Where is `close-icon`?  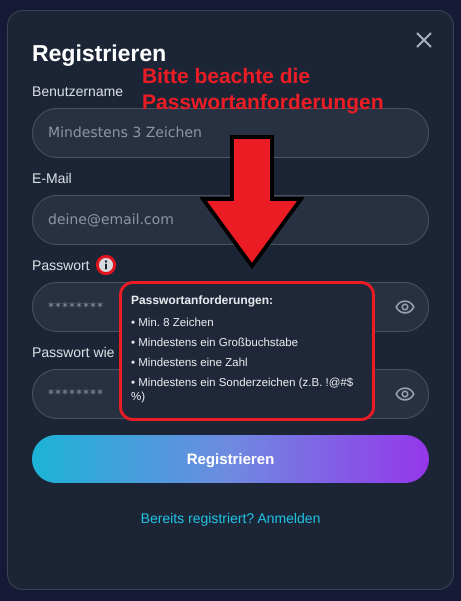 close-icon is located at coordinates (424, 40).